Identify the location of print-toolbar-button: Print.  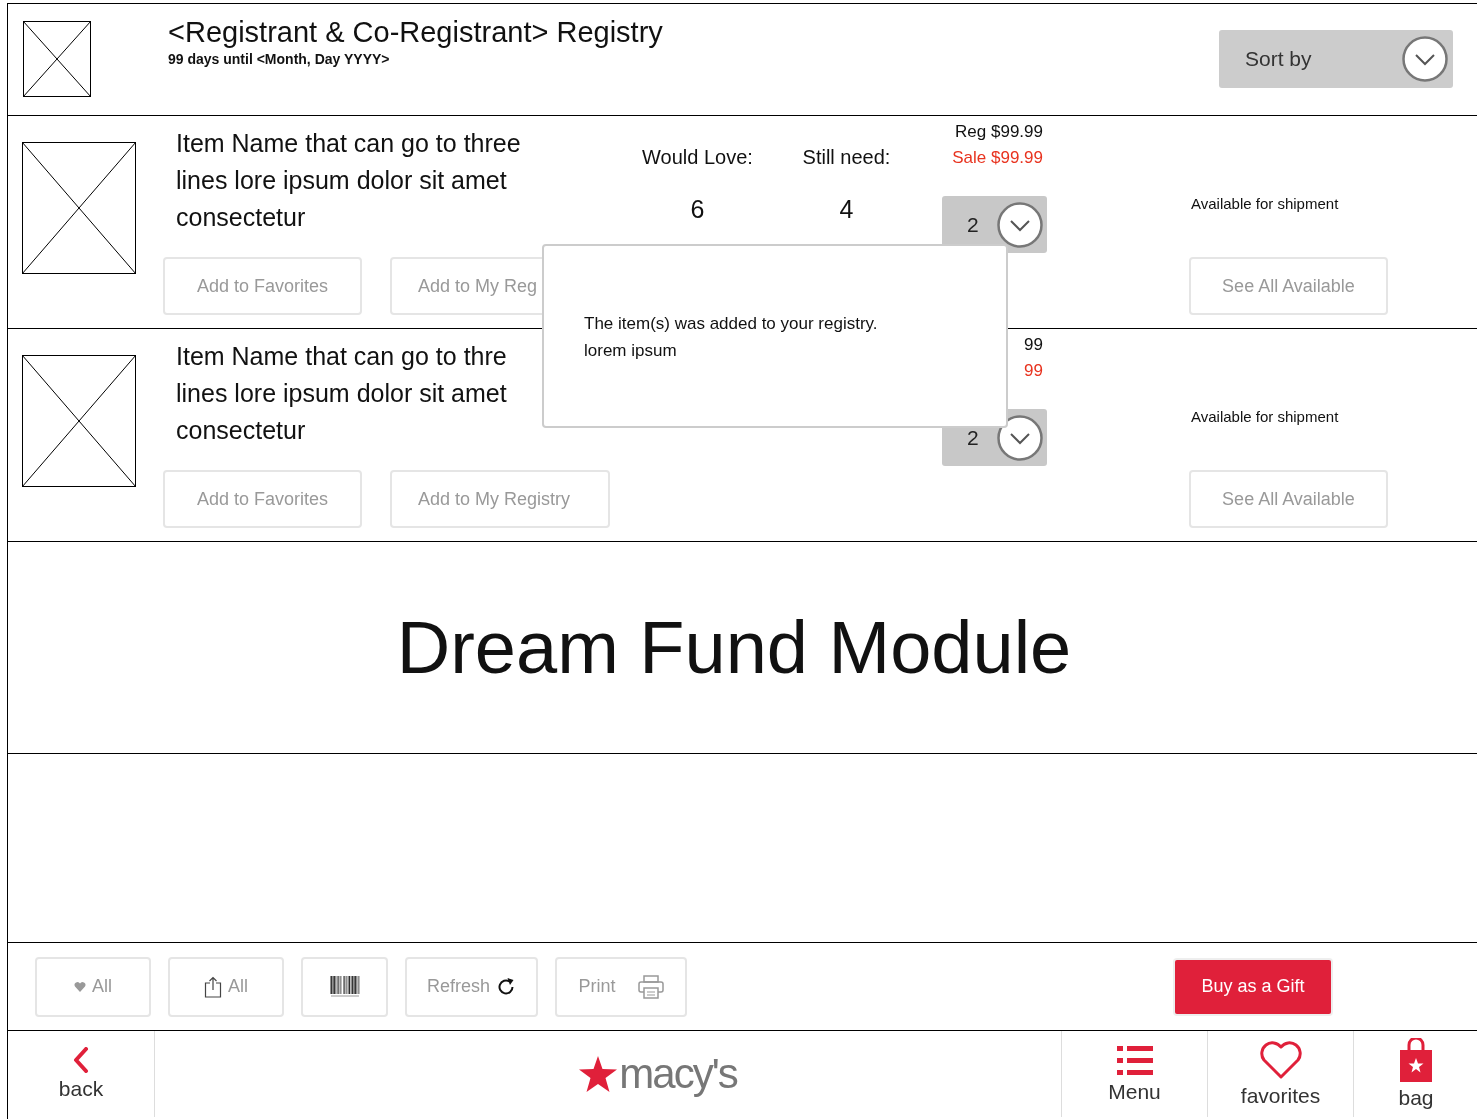
(621, 986).